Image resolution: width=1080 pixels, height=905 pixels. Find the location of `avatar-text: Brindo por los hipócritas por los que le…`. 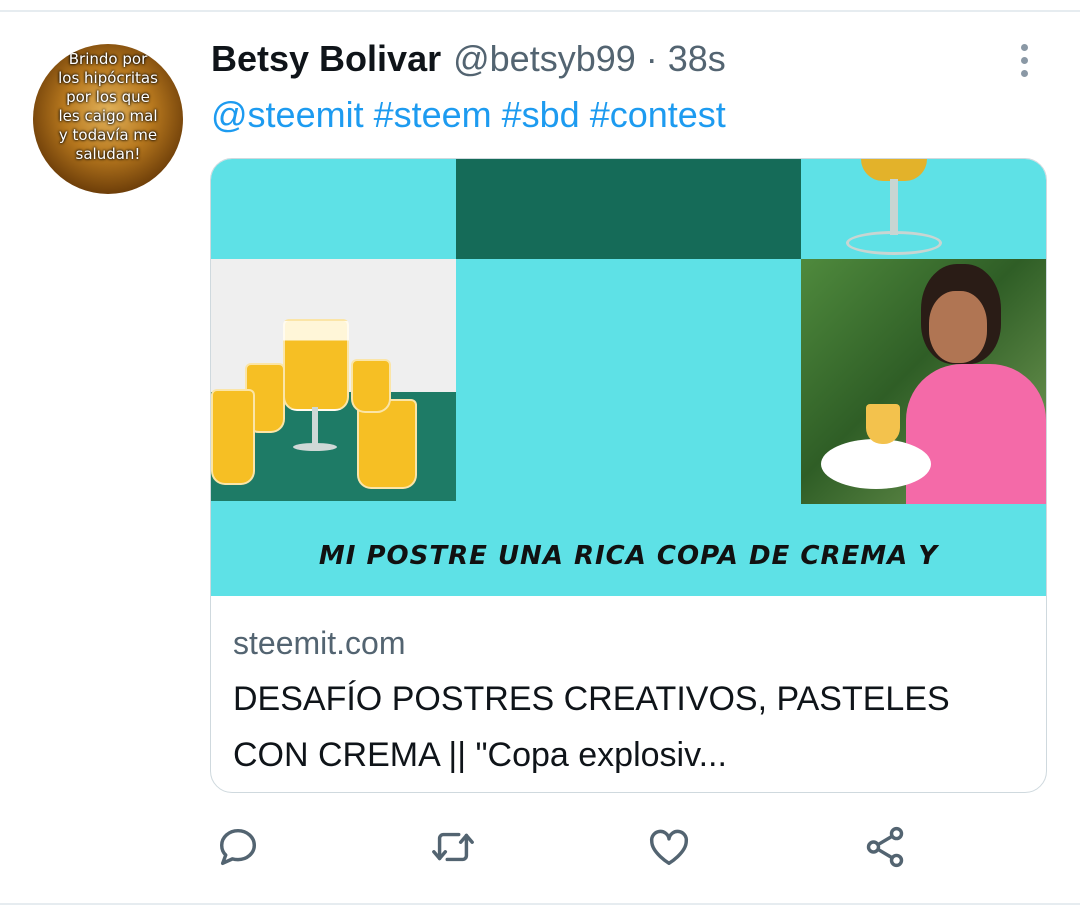

avatar-text: Brindo por los hipócritas por los que le… is located at coordinates (108, 106).